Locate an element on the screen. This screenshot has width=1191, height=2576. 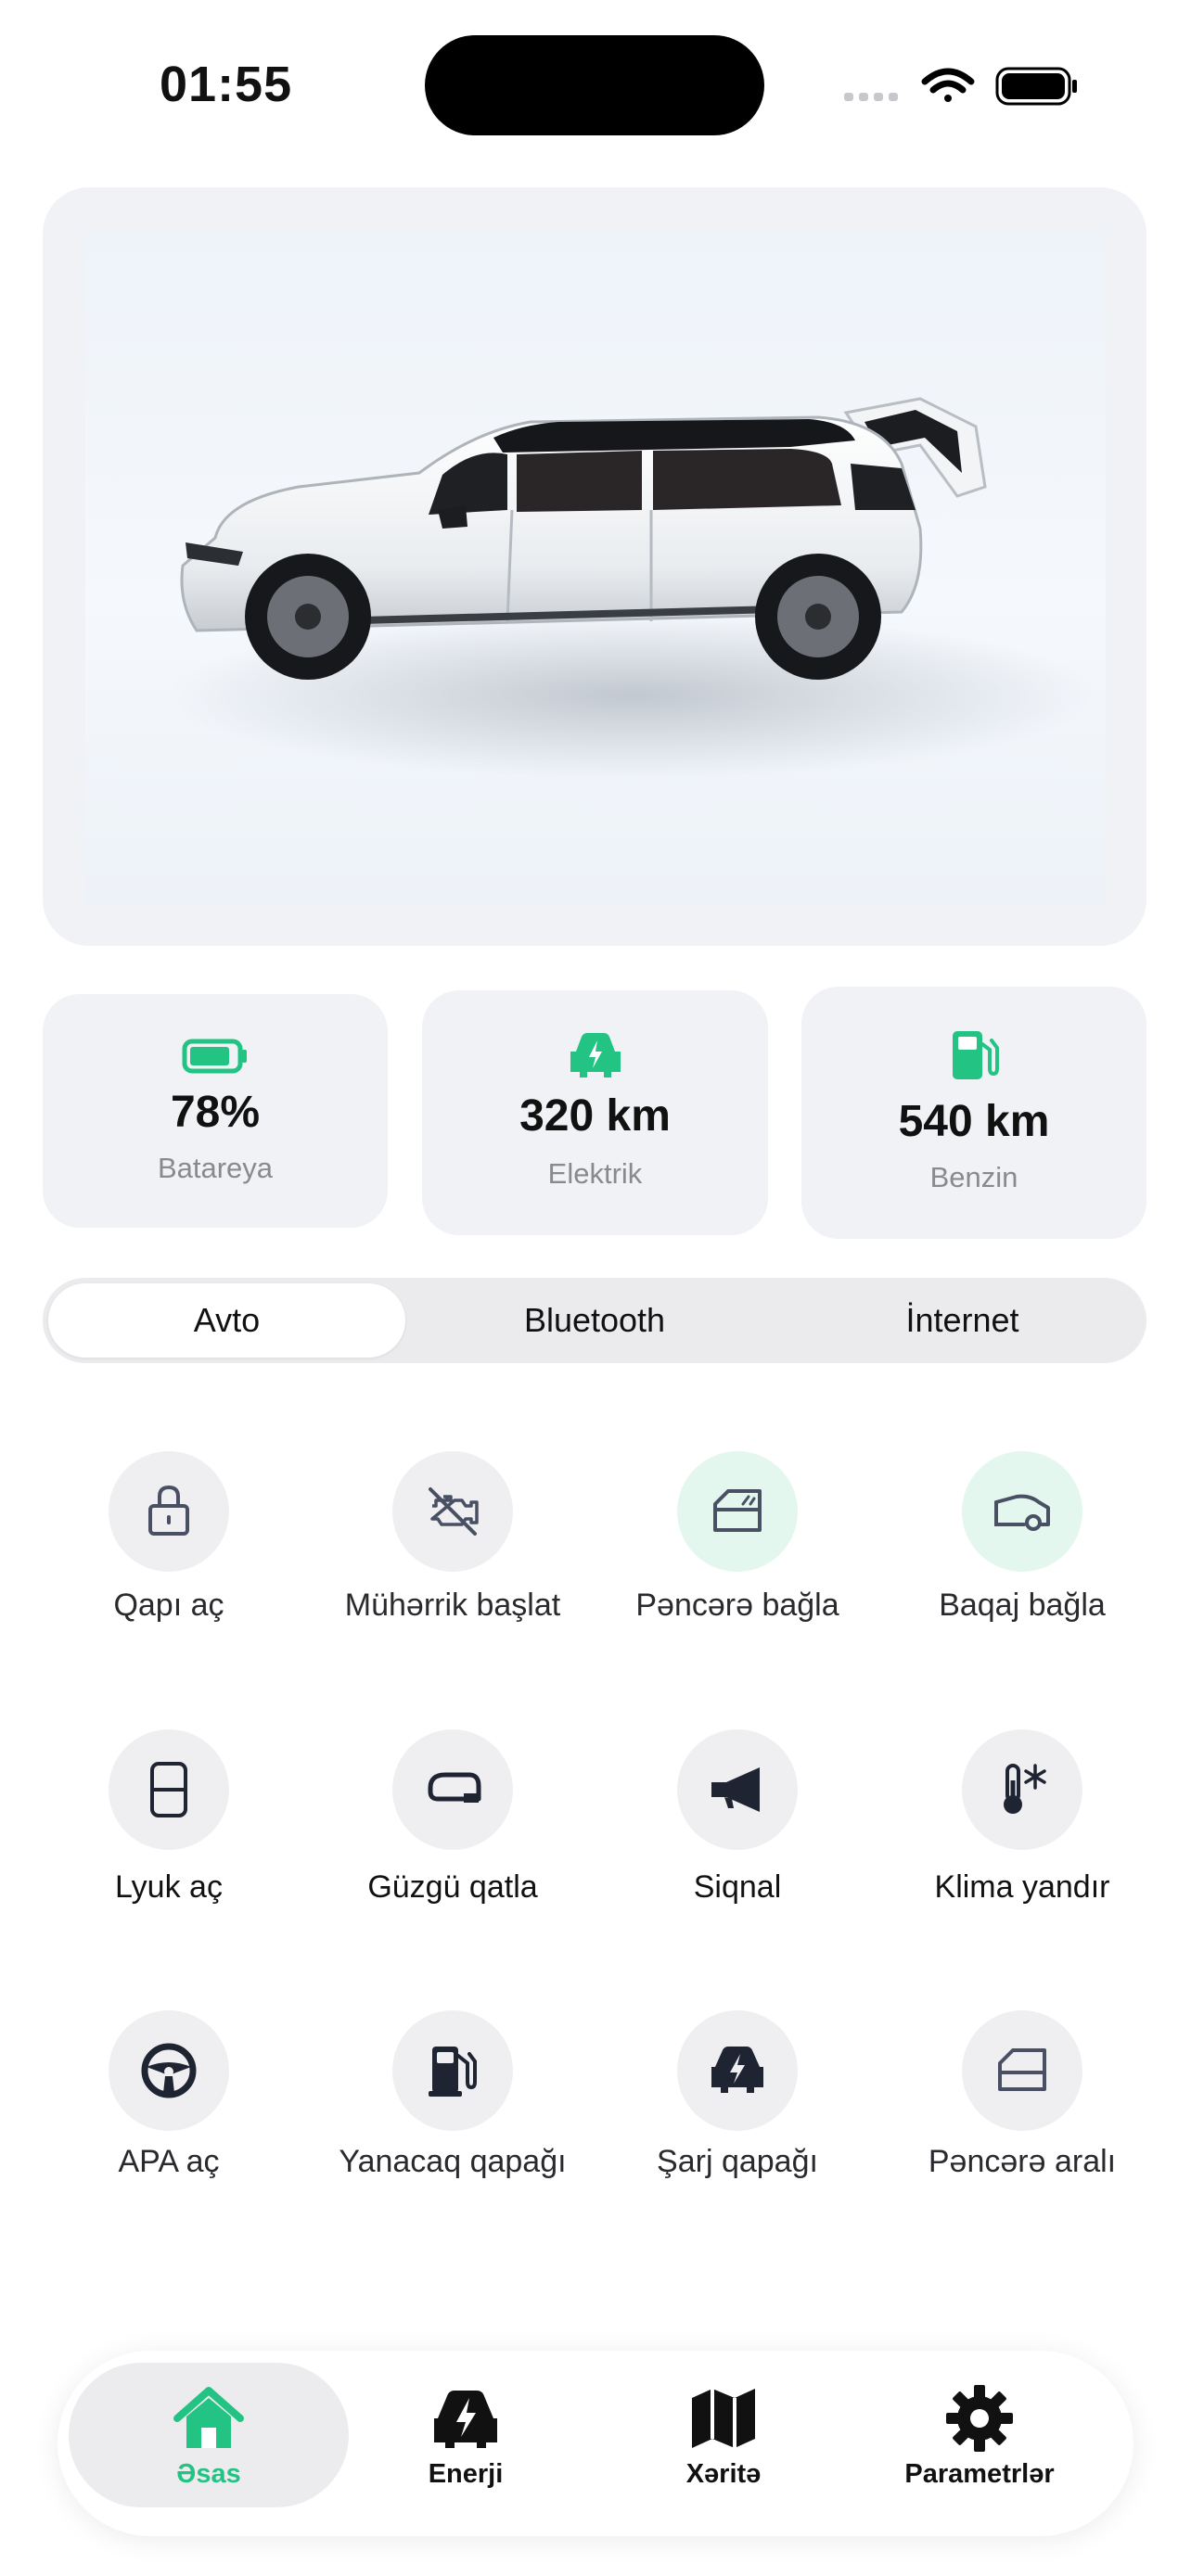
status-time: 01:55 is located at coordinates (226, 84).